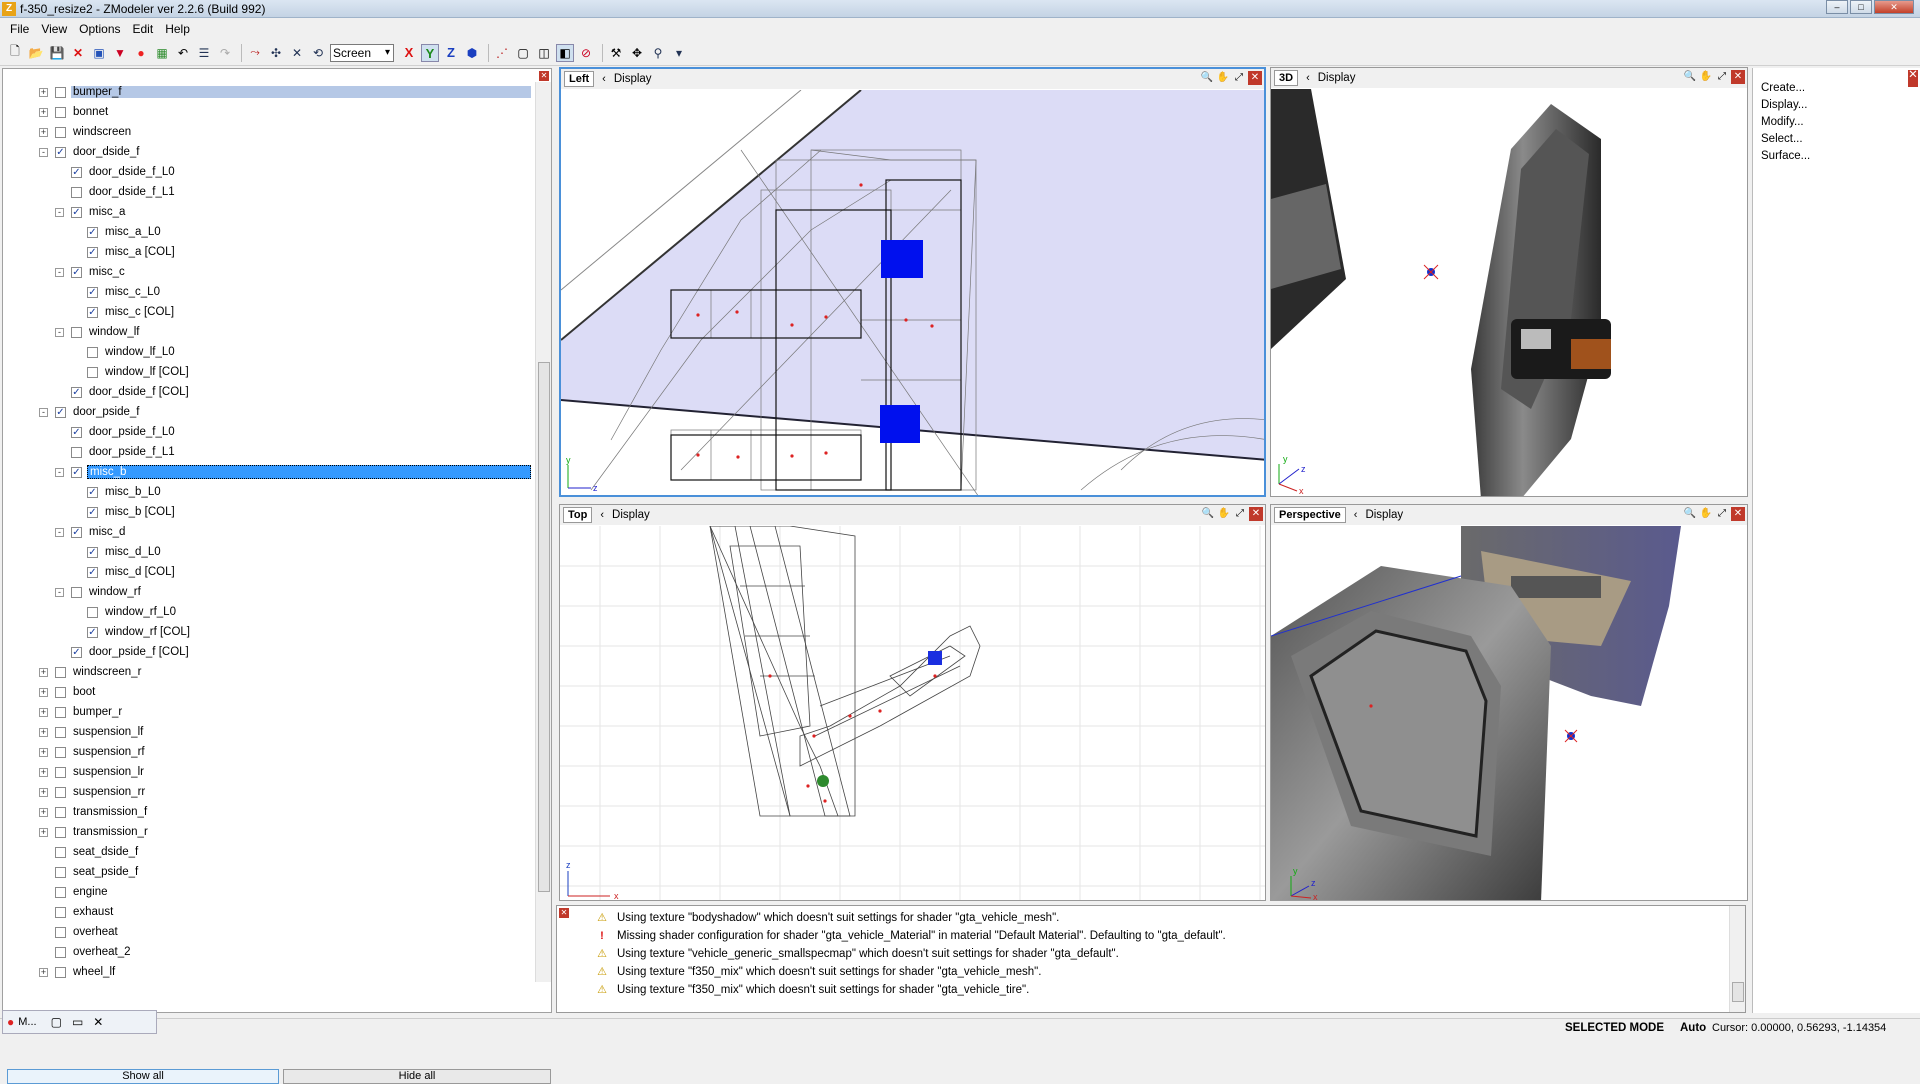 The height and width of the screenshot is (1084, 1920). I want to click on tree-item: + bumper_r, so click(269, 712).